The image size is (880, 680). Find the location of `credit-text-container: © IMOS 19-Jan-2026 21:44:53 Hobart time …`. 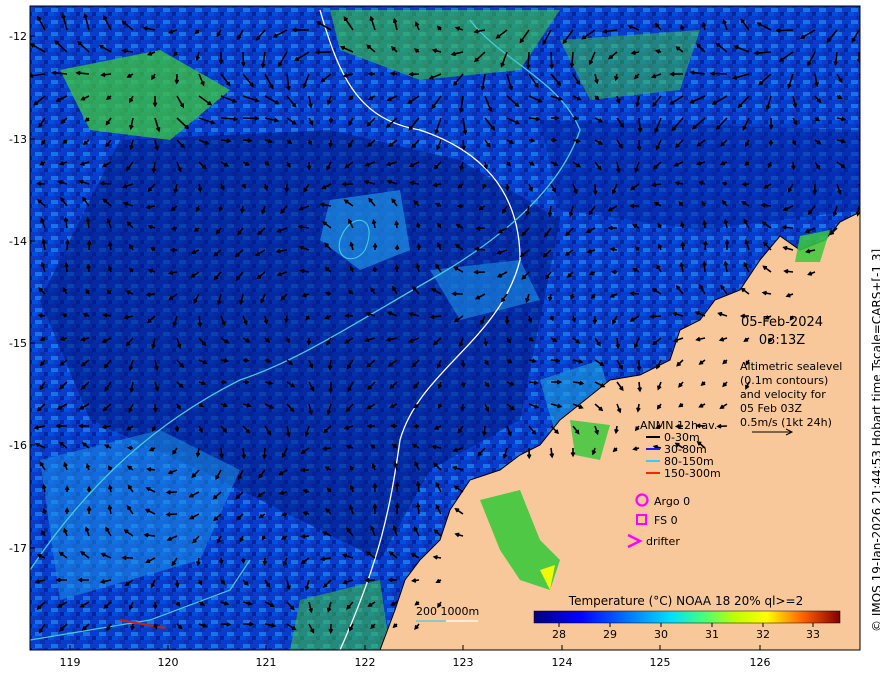

credit-text-container: © IMOS 19-Jan-2026 21:44:53 Hobart time … is located at coordinates (875, 440).